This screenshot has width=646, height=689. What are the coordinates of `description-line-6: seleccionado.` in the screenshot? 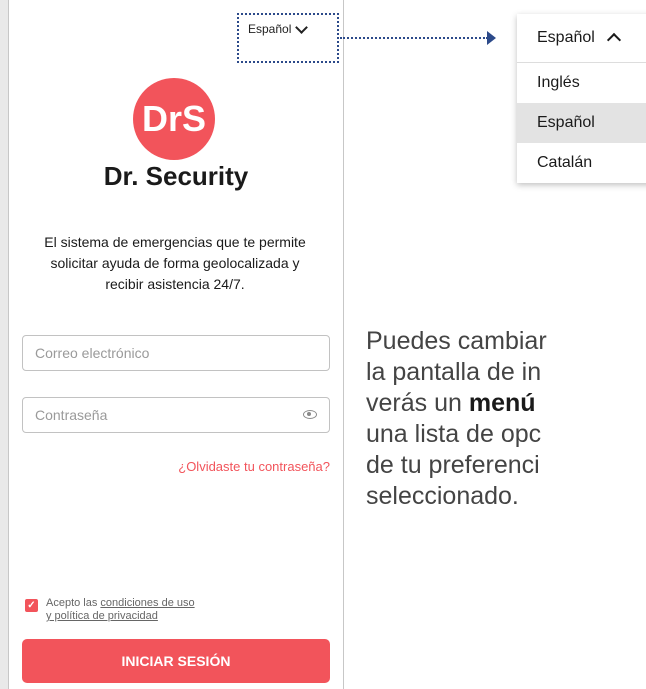 It's located at (442, 496).